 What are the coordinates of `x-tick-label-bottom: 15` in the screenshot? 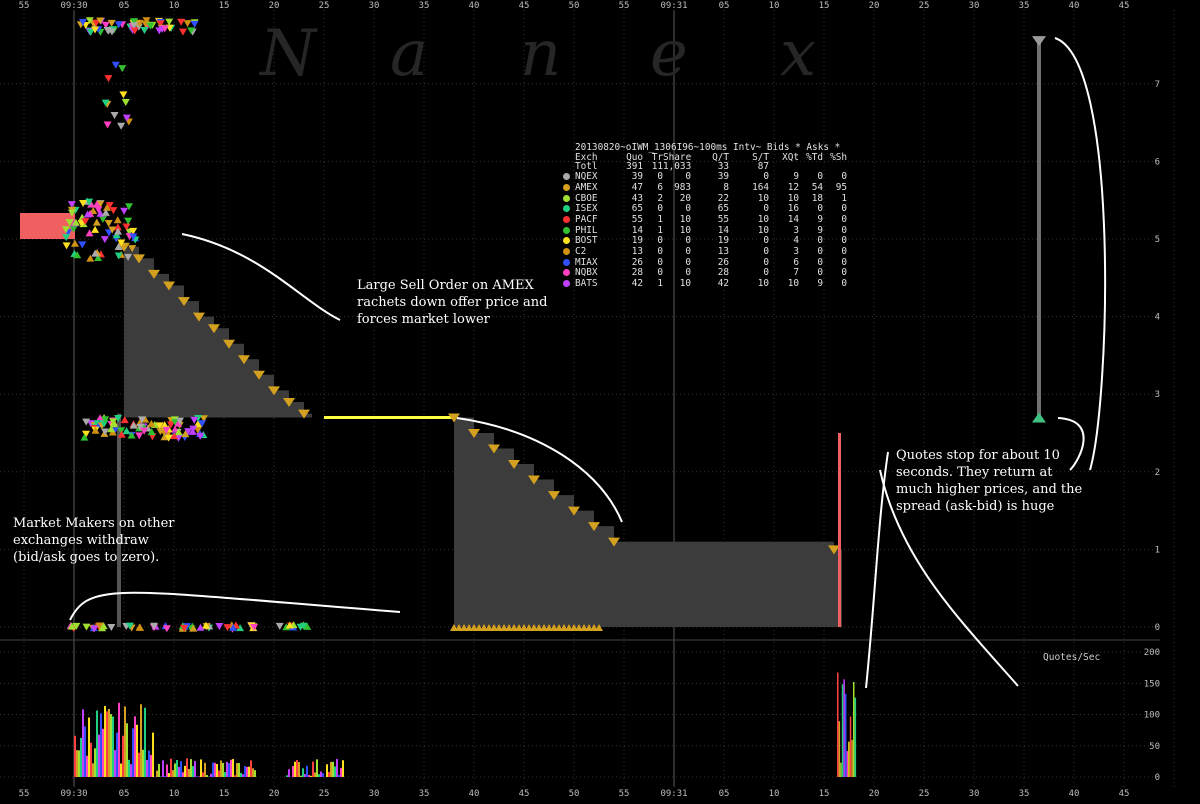 It's located at (824, 794).